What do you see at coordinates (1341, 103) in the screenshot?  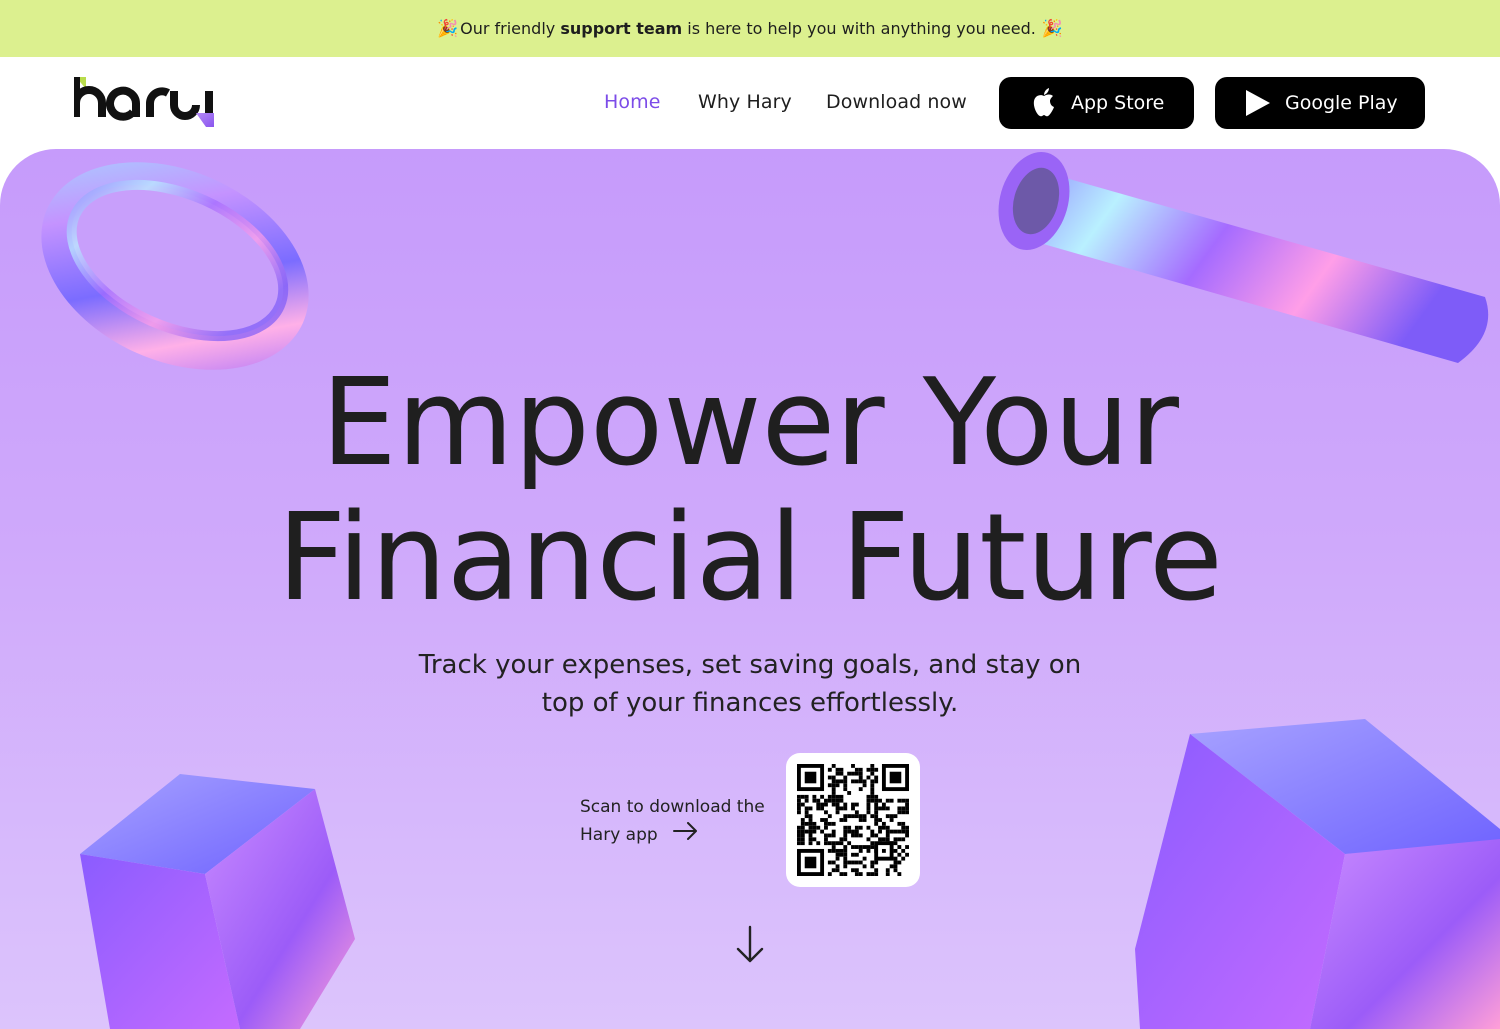 I see `google-play-label: Google Play` at bounding box center [1341, 103].